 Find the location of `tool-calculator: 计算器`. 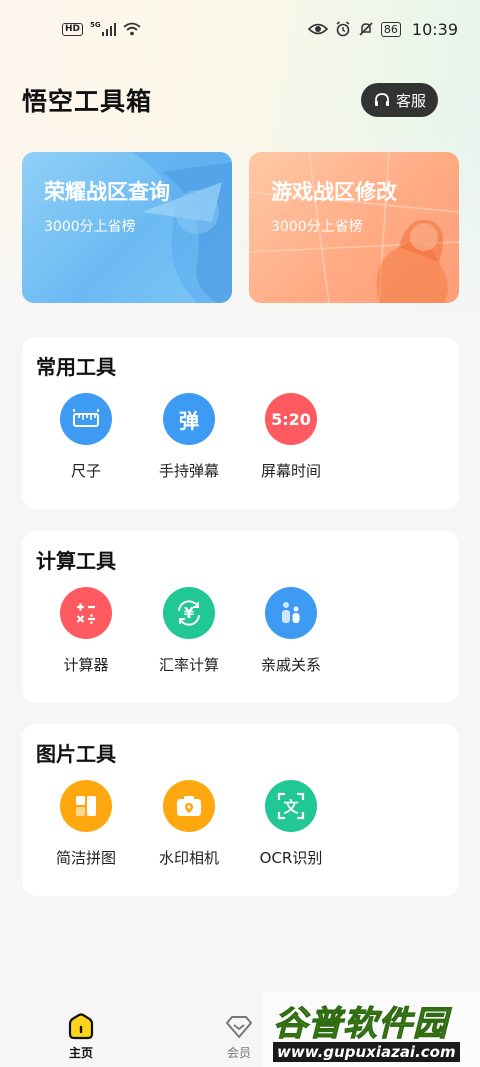

tool-calculator: 计算器 is located at coordinates (86, 631).